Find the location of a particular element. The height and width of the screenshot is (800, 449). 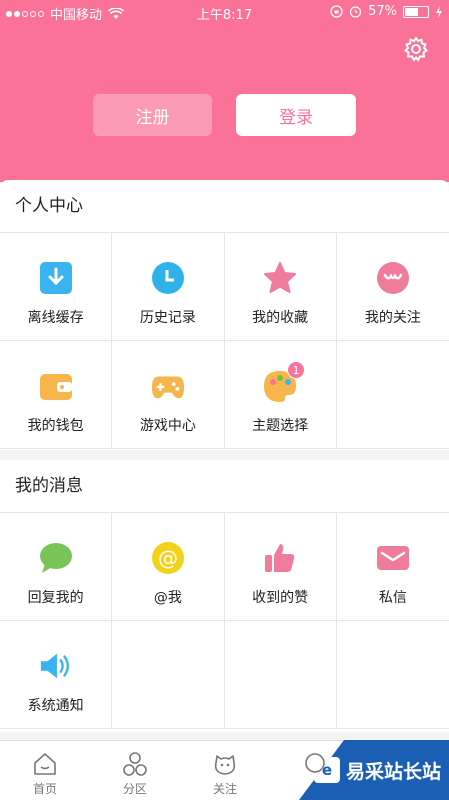

wallet-icon is located at coordinates (56, 386).